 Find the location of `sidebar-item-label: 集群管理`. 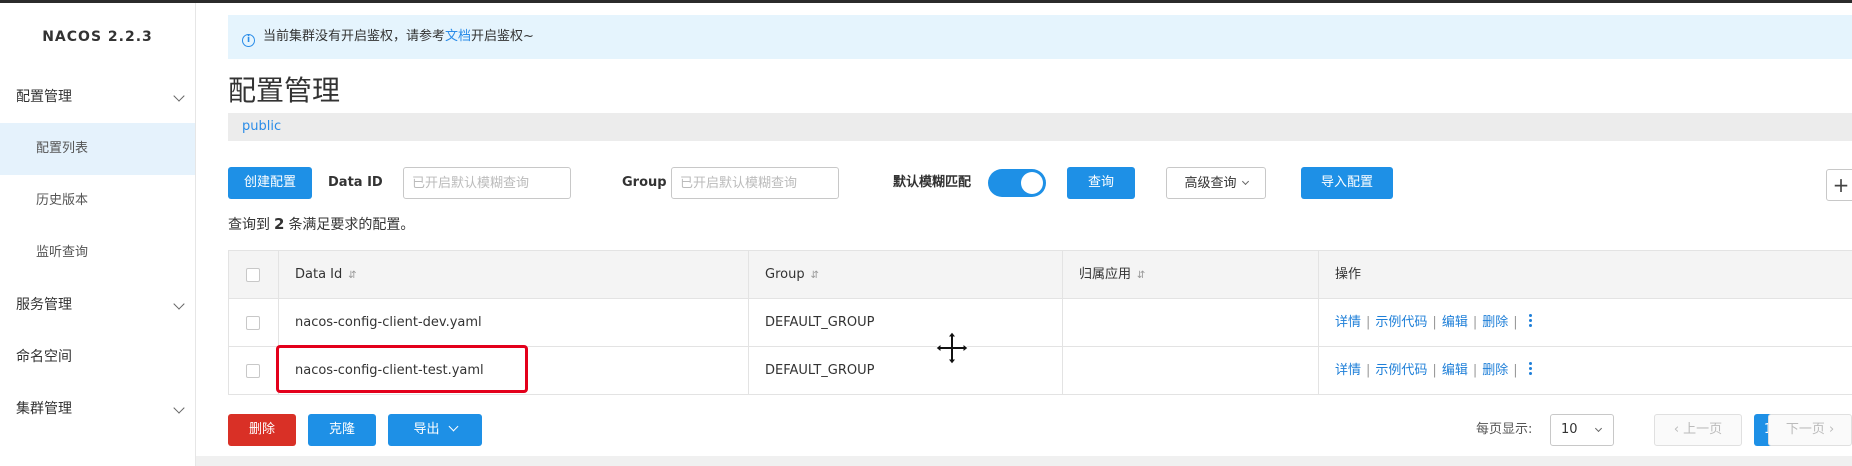

sidebar-item-label: 集群管理 is located at coordinates (44, 409).